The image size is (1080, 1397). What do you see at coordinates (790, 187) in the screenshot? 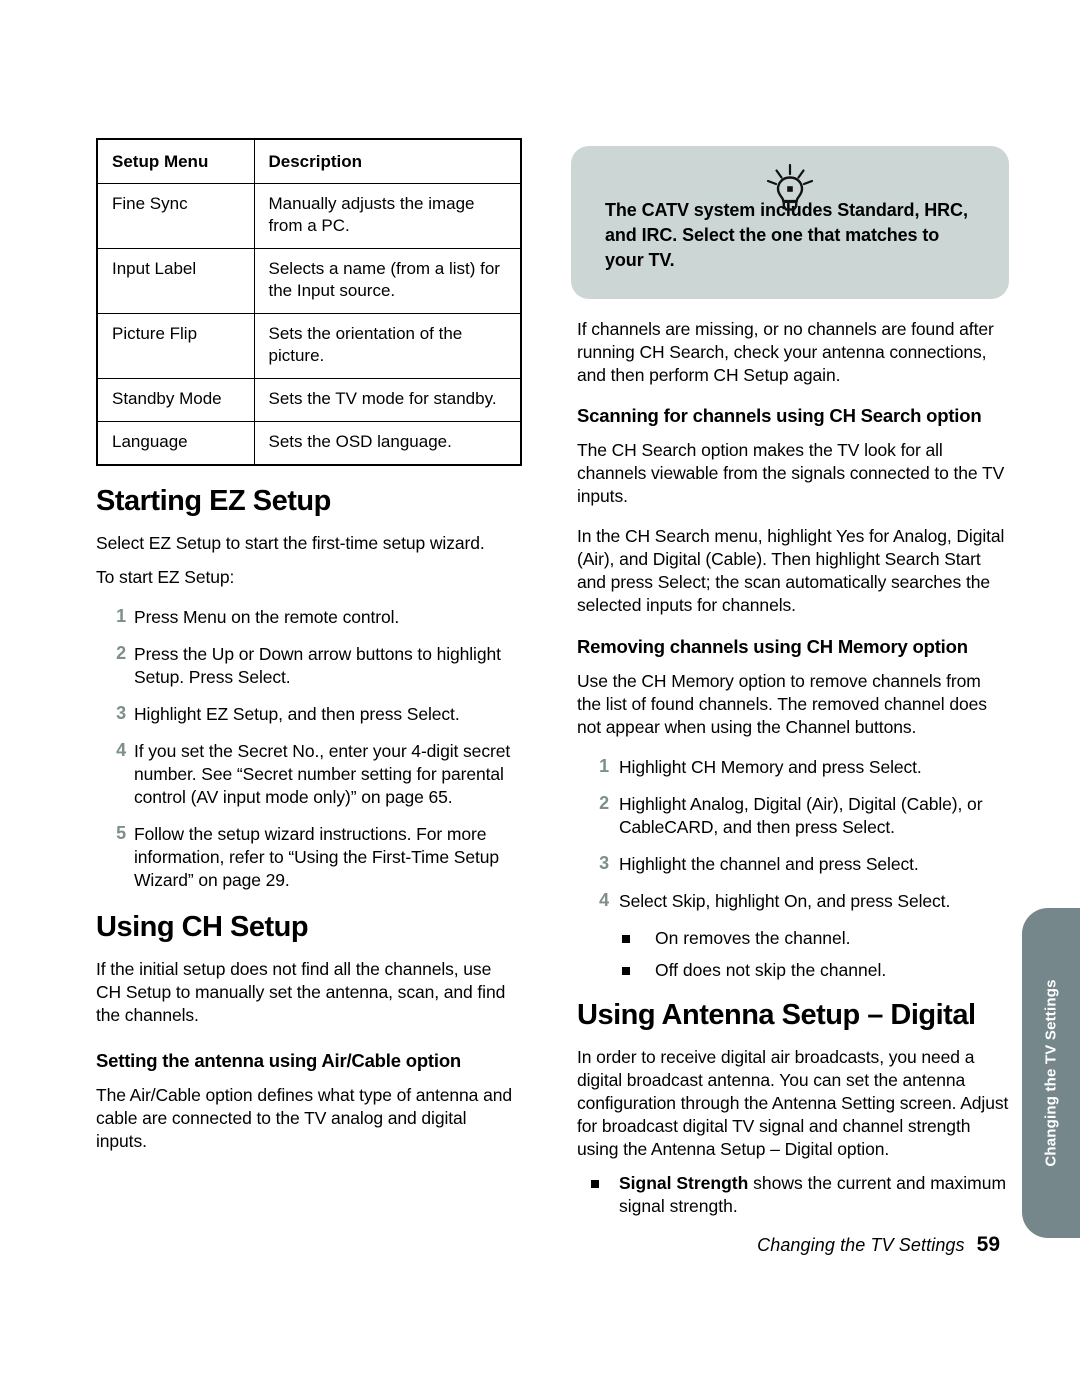
I see `lightbulb-icon` at bounding box center [790, 187].